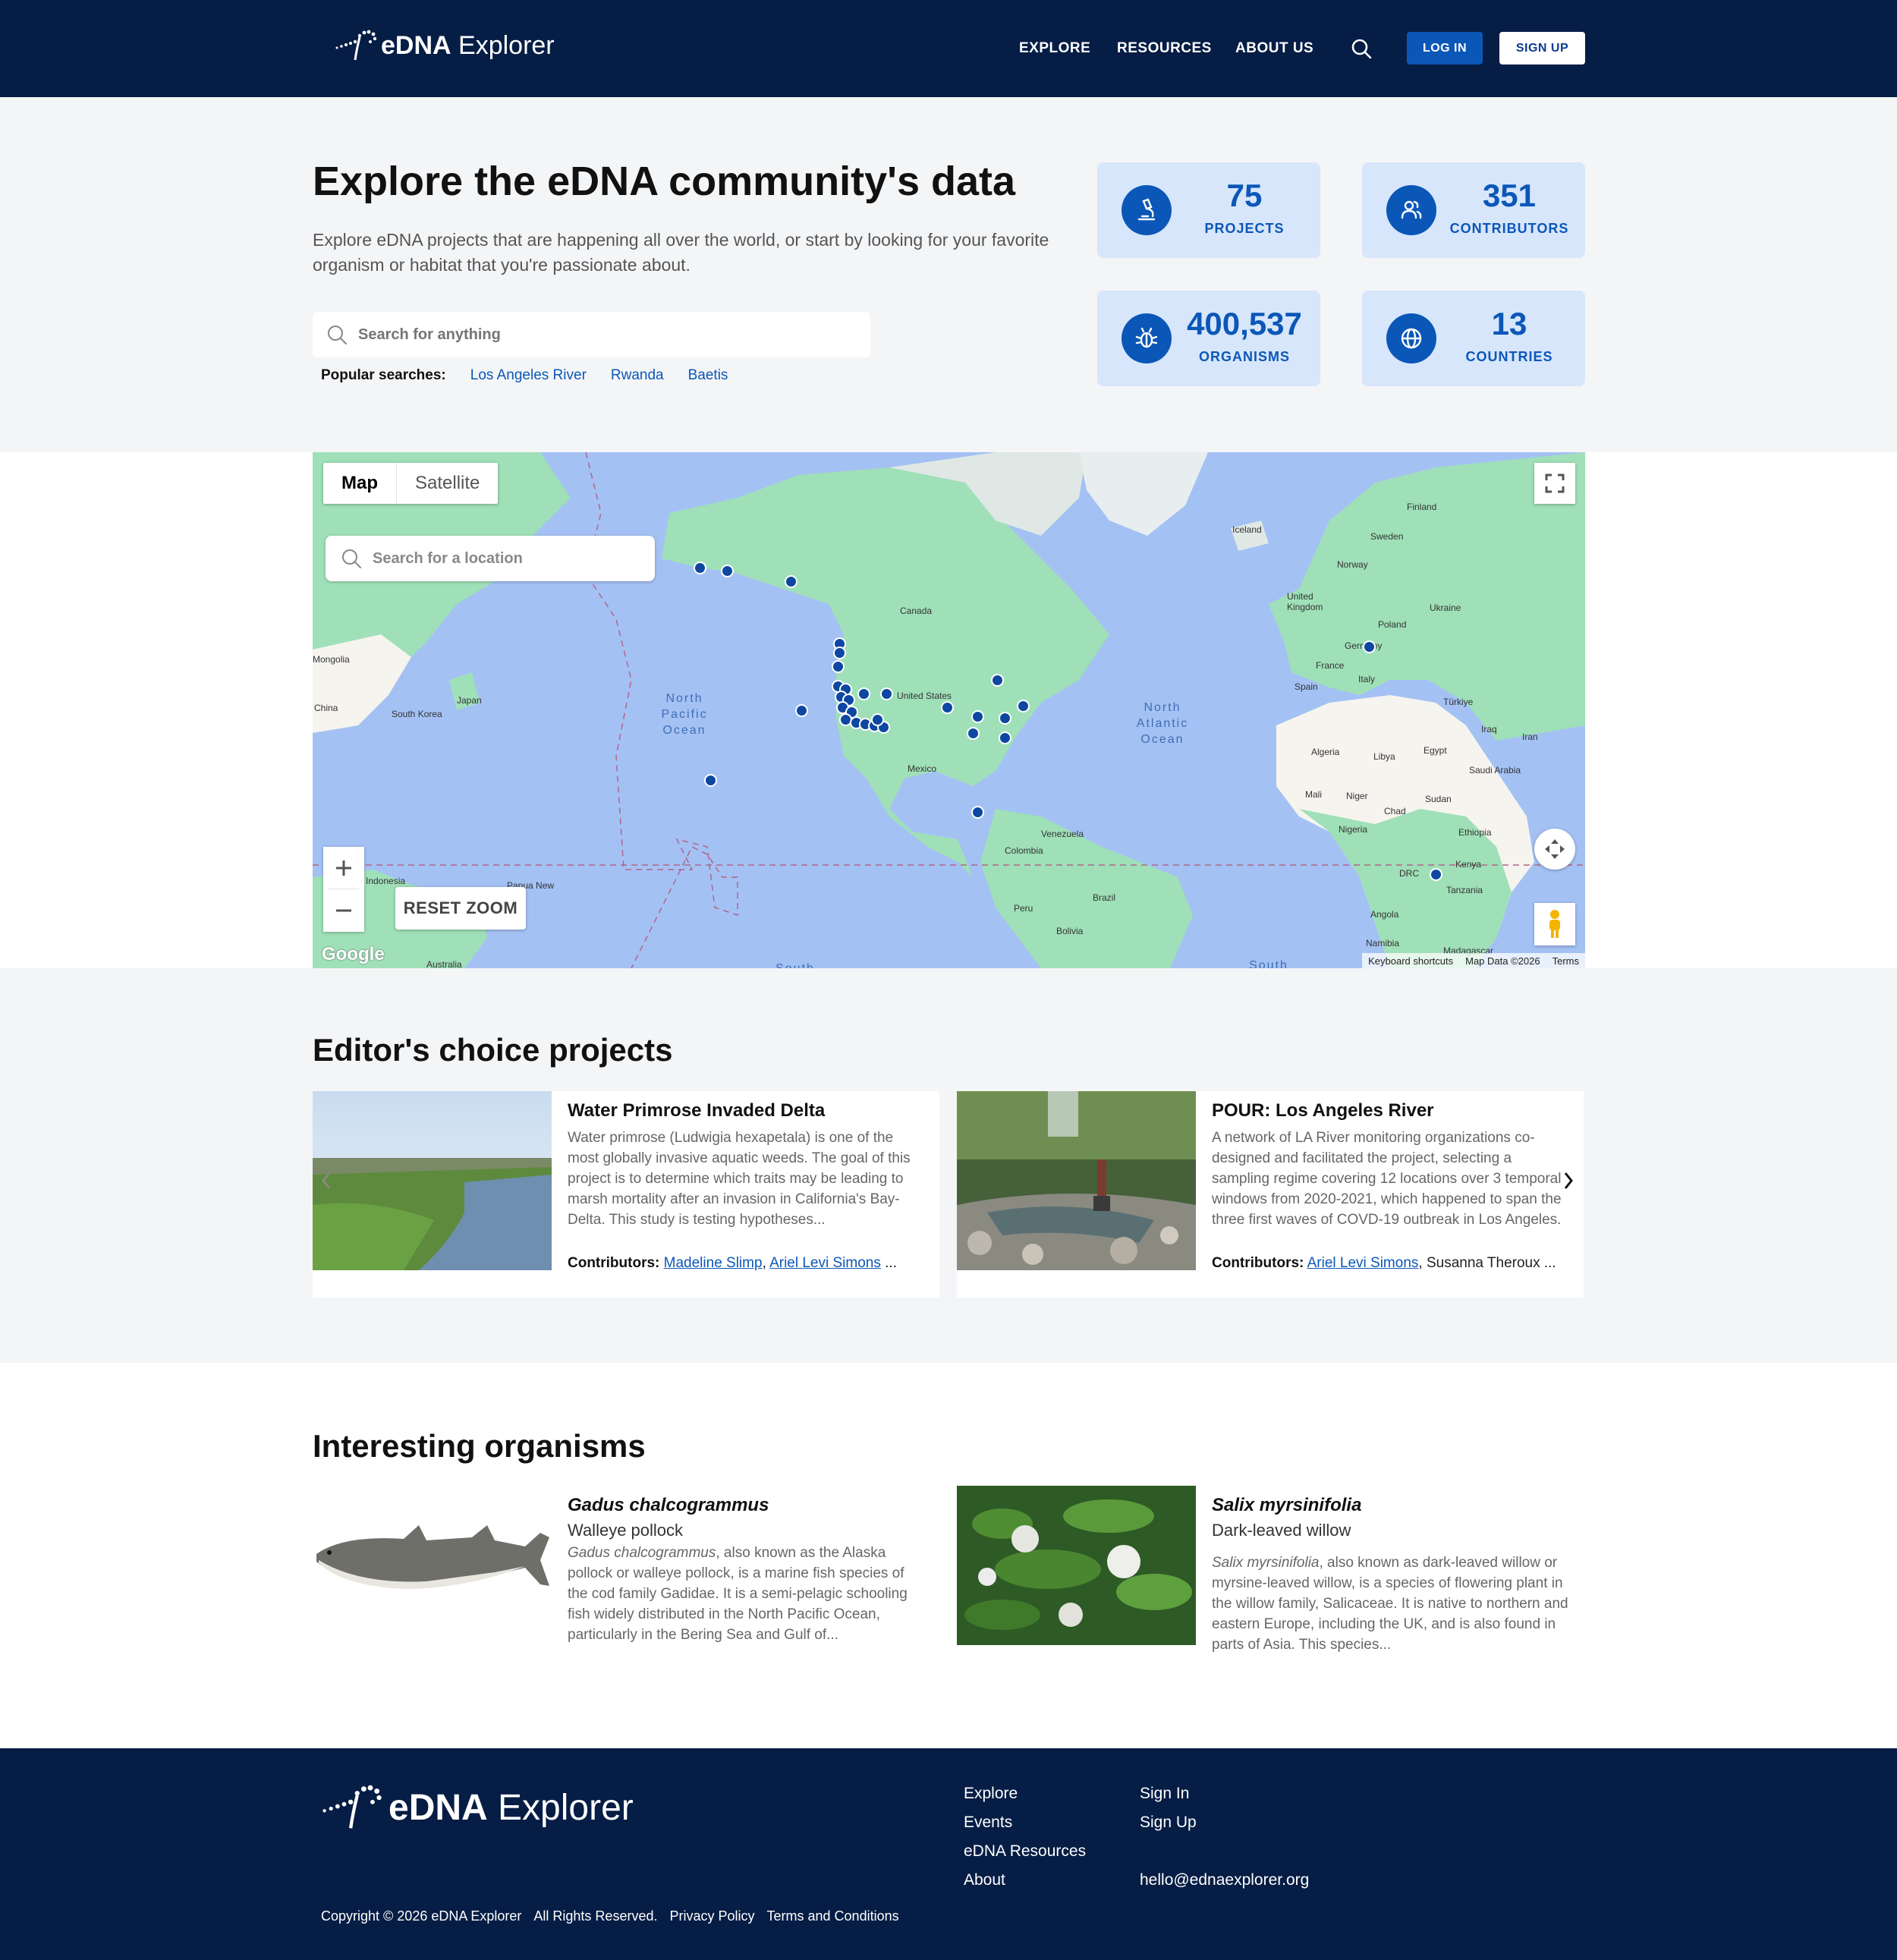 The image size is (1897, 1960). Describe the element at coordinates (1509, 323) in the screenshot. I see `stat-countries-value: 13` at that location.